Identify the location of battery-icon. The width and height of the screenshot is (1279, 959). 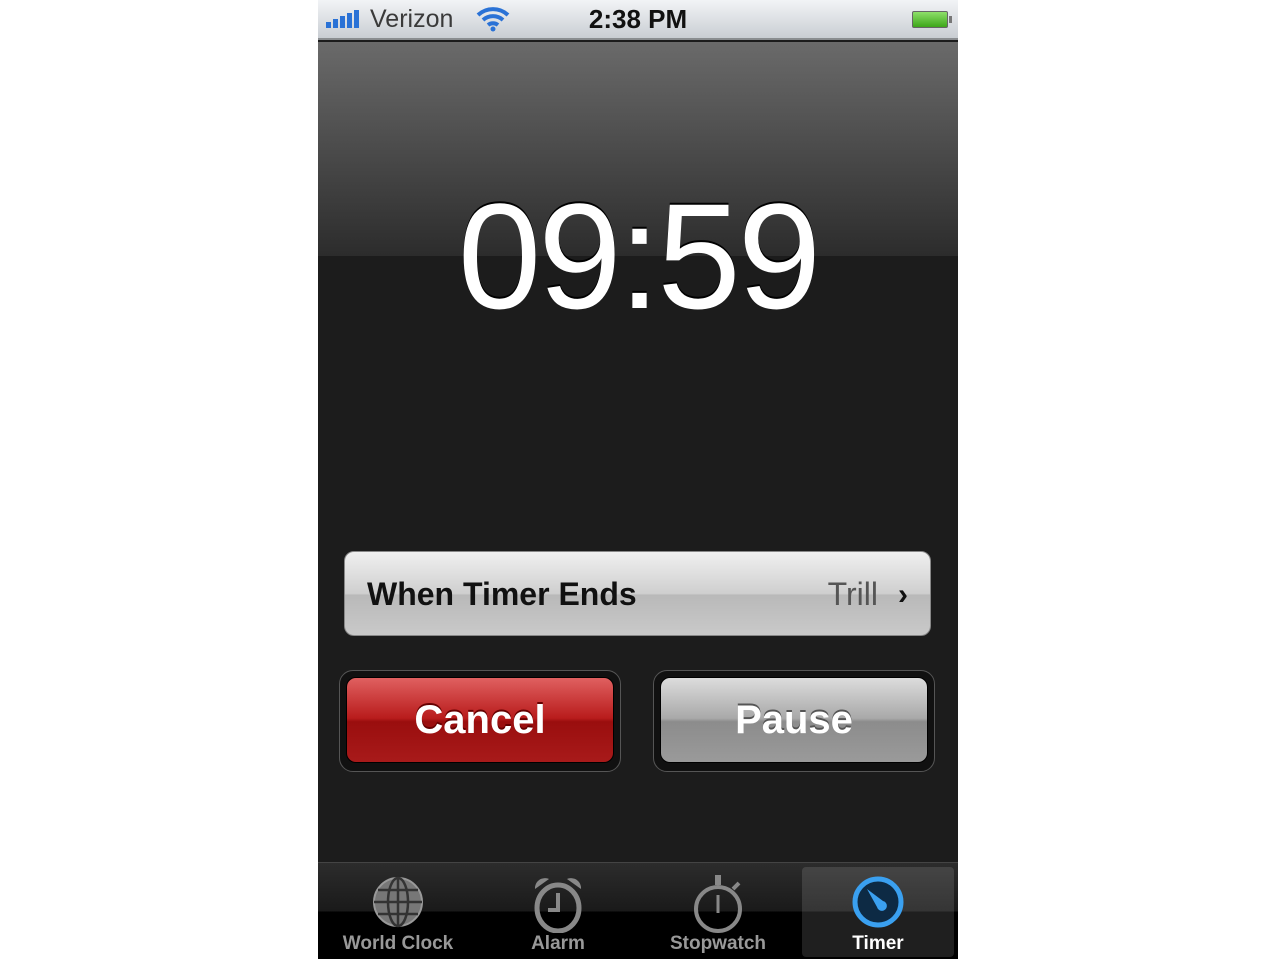
(932, 19).